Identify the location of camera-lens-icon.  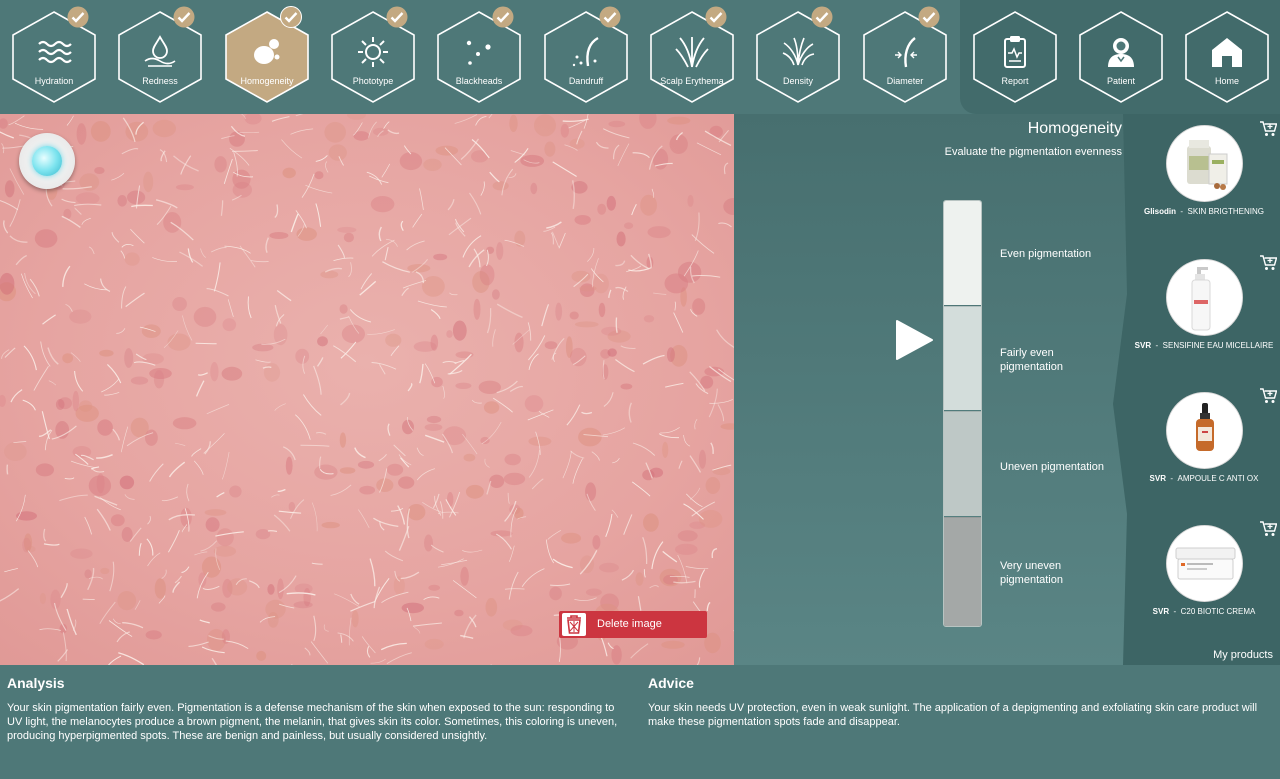
(47, 161).